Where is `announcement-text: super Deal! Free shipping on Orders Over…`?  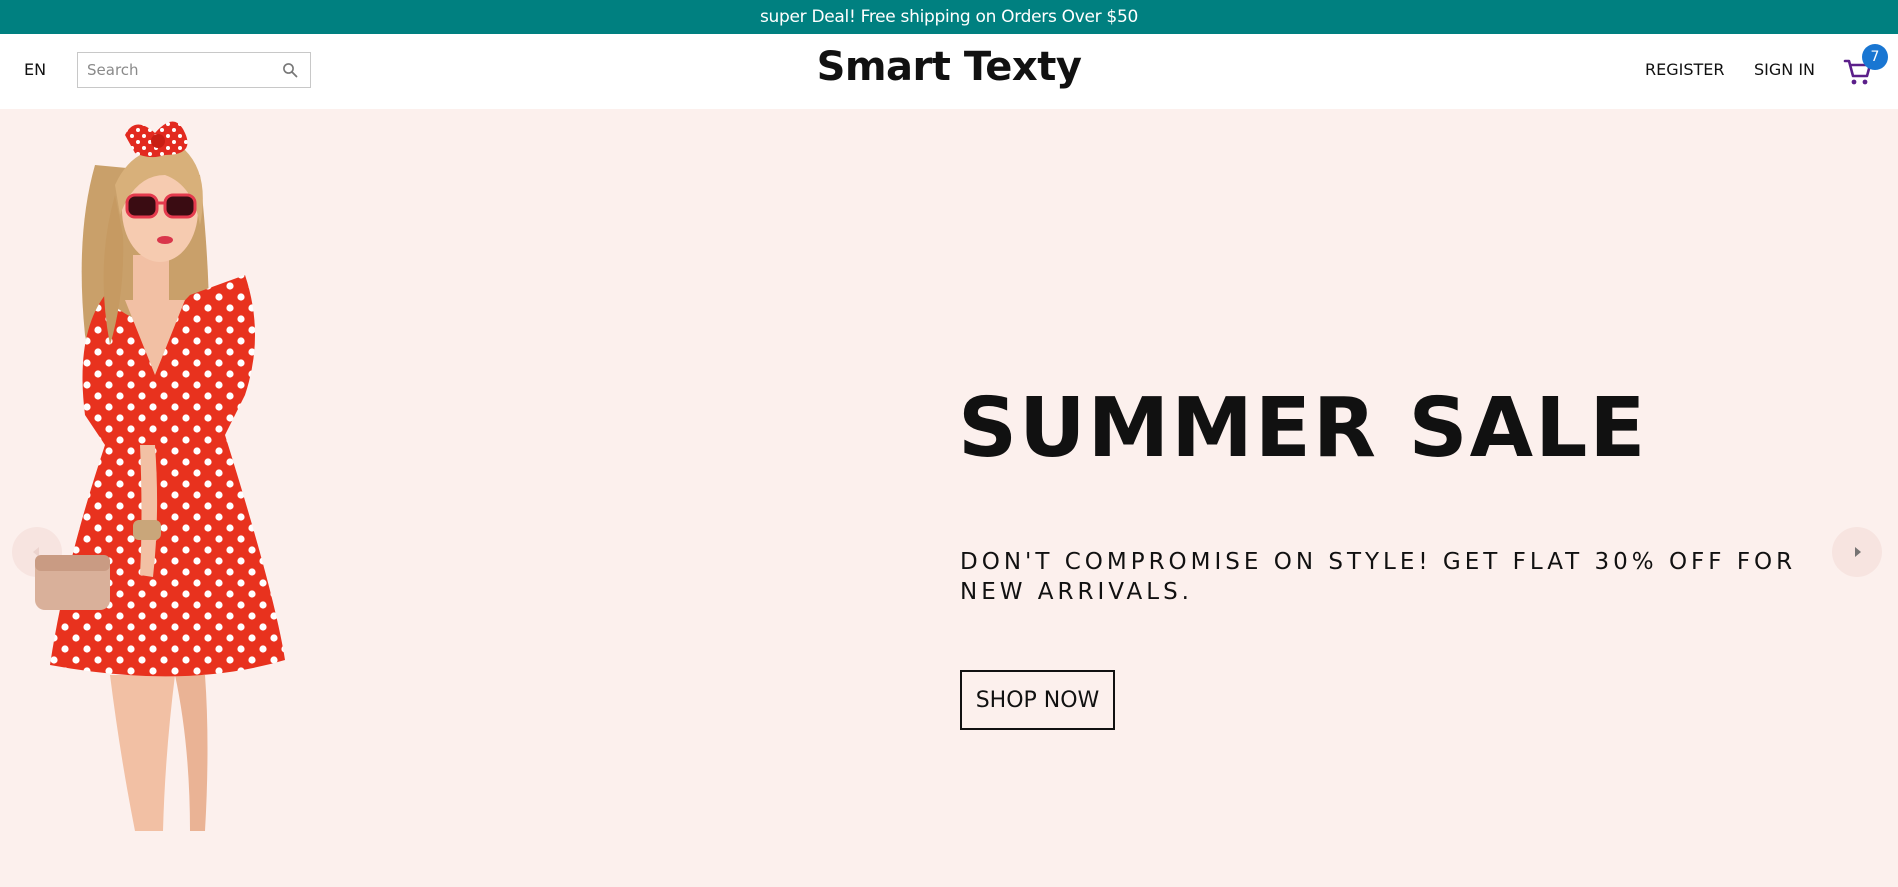
announcement-text: super Deal! Free shipping on Orders Over… is located at coordinates (949, 17).